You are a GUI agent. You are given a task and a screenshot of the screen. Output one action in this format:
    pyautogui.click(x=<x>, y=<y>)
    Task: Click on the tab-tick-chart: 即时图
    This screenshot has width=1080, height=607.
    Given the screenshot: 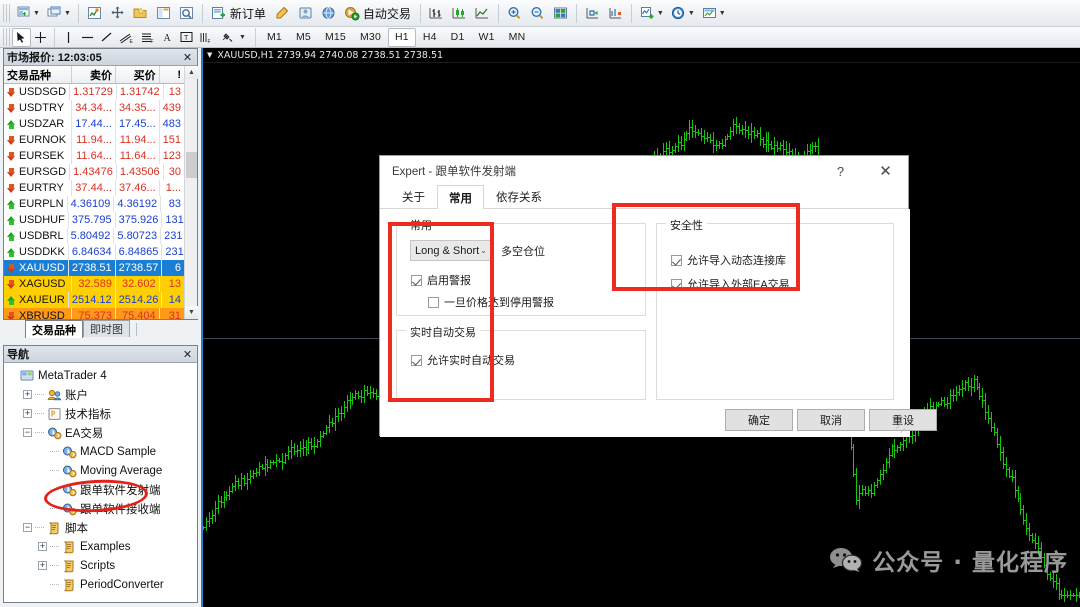 What is the action you would take?
    pyautogui.click(x=106, y=328)
    